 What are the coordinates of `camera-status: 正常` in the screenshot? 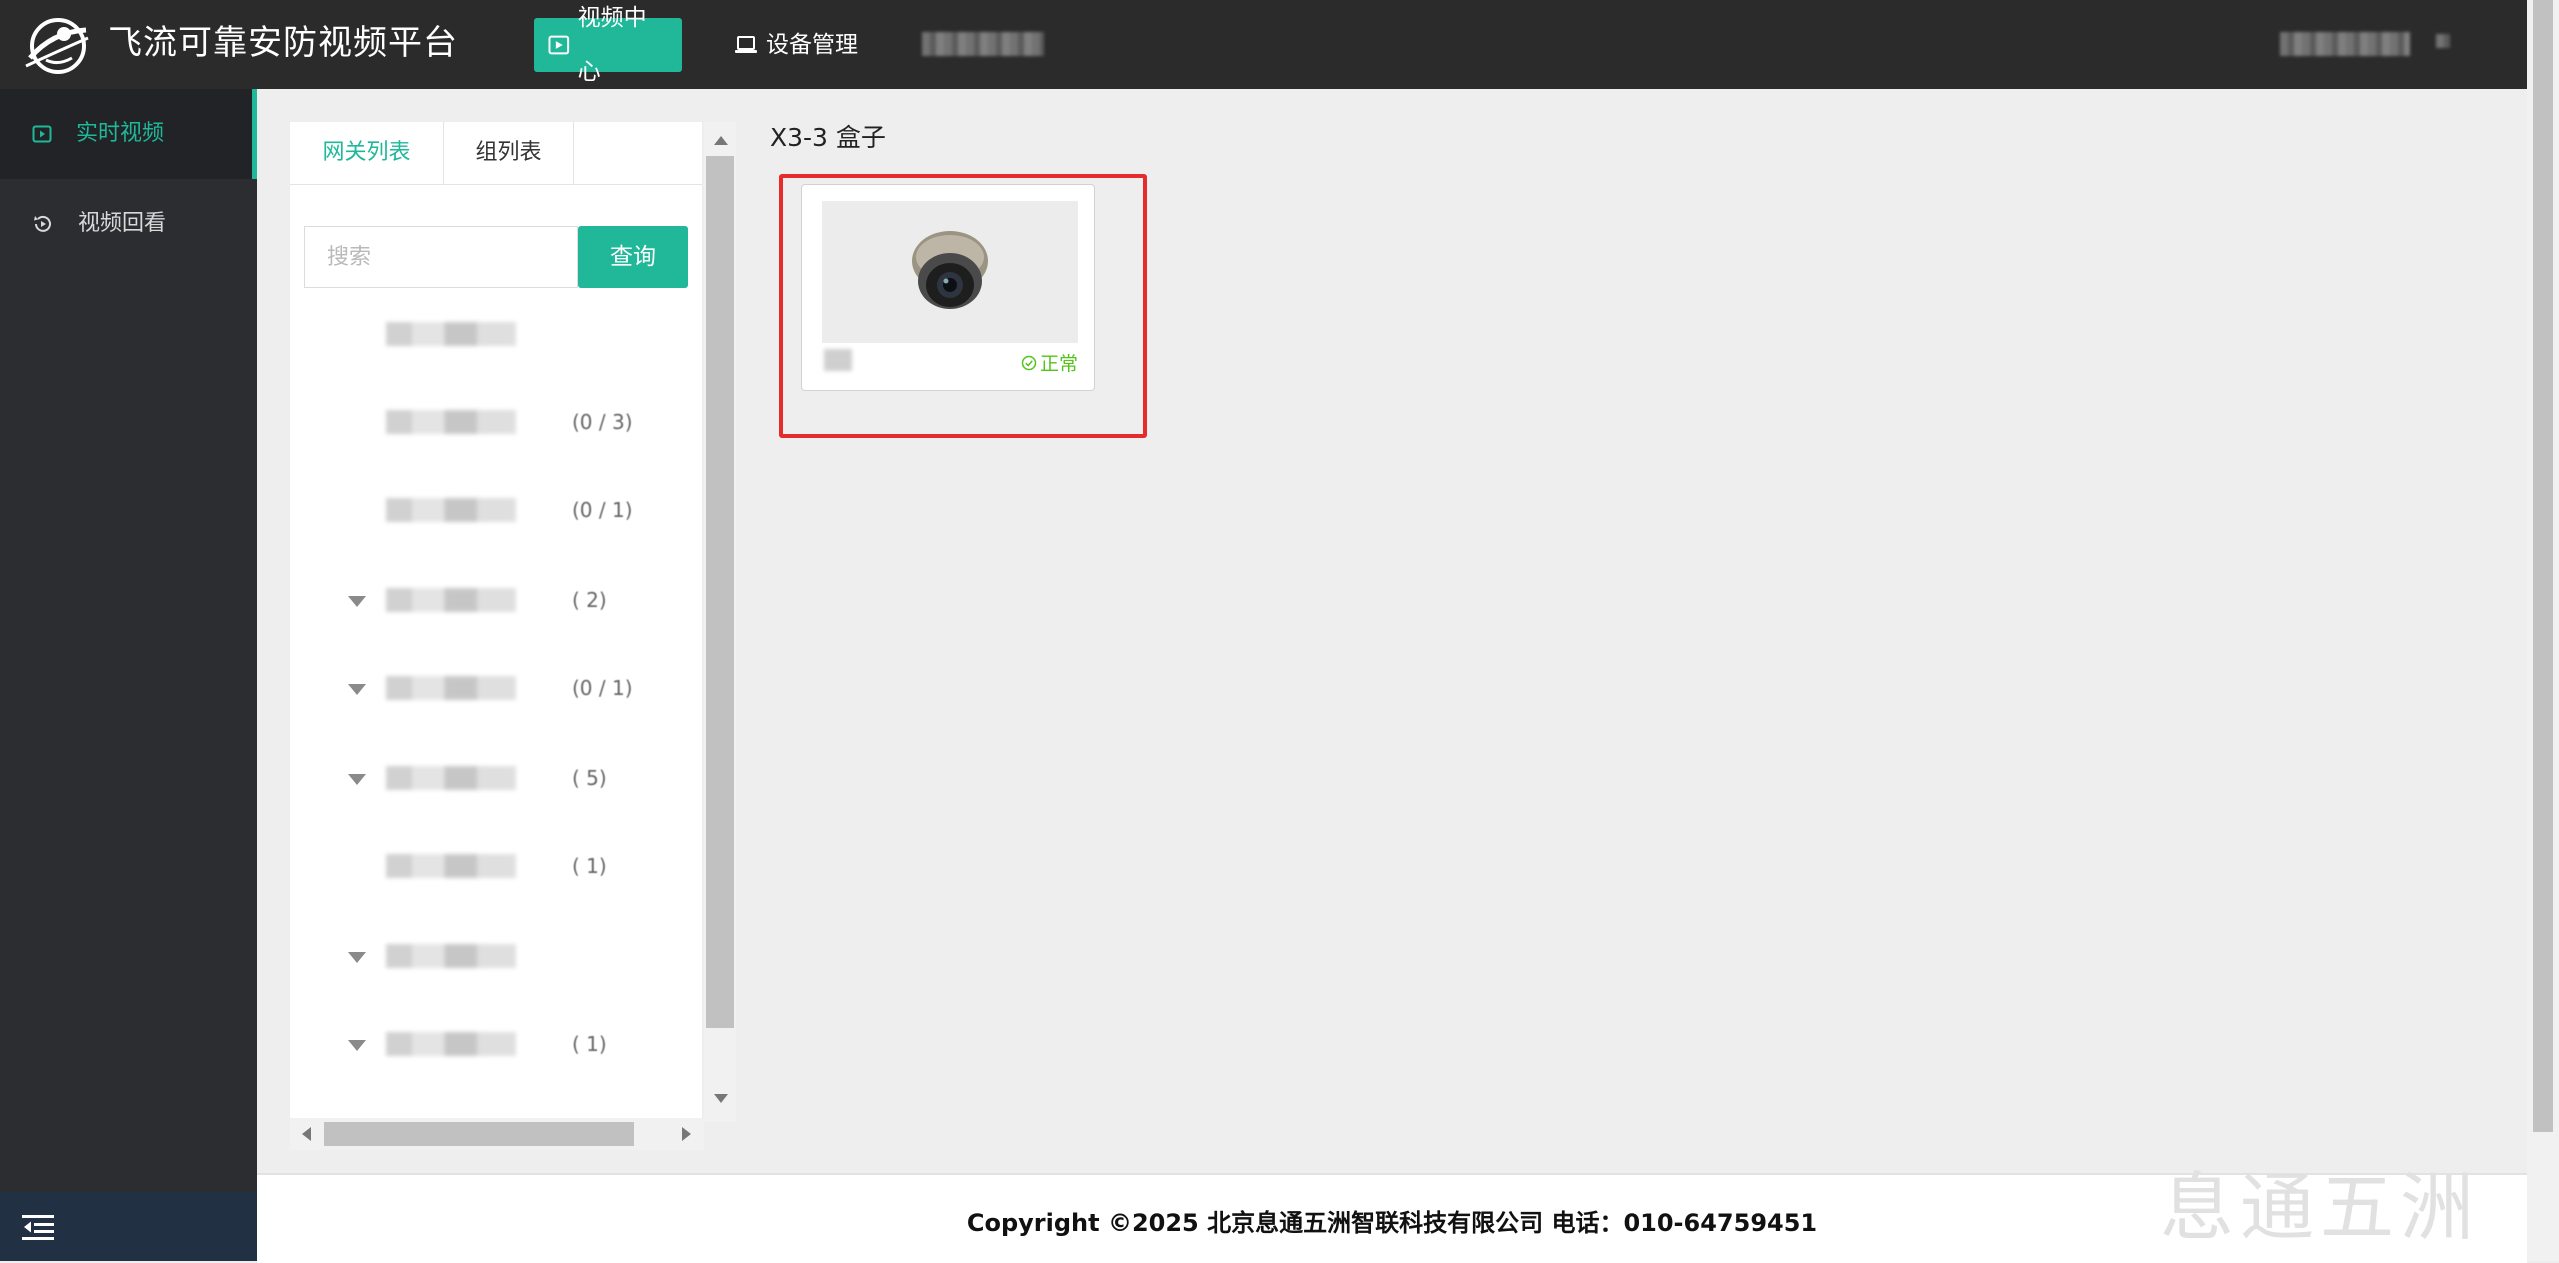 It's located at (1049, 362).